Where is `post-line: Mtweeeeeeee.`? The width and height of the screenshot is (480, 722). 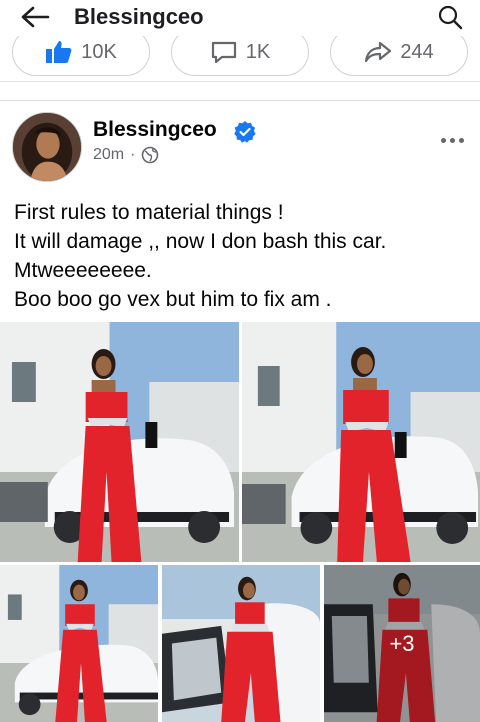
post-line: Mtweeeeeeee. is located at coordinates (83, 270).